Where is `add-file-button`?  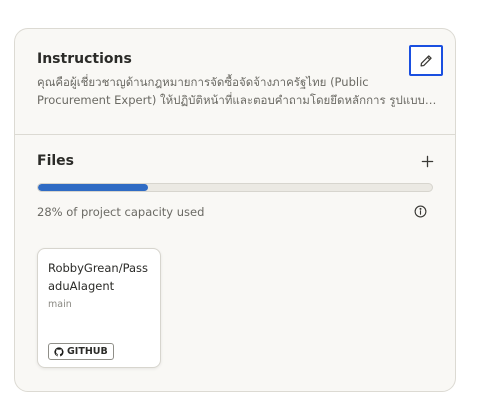 add-file-button is located at coordinates (427, 161).